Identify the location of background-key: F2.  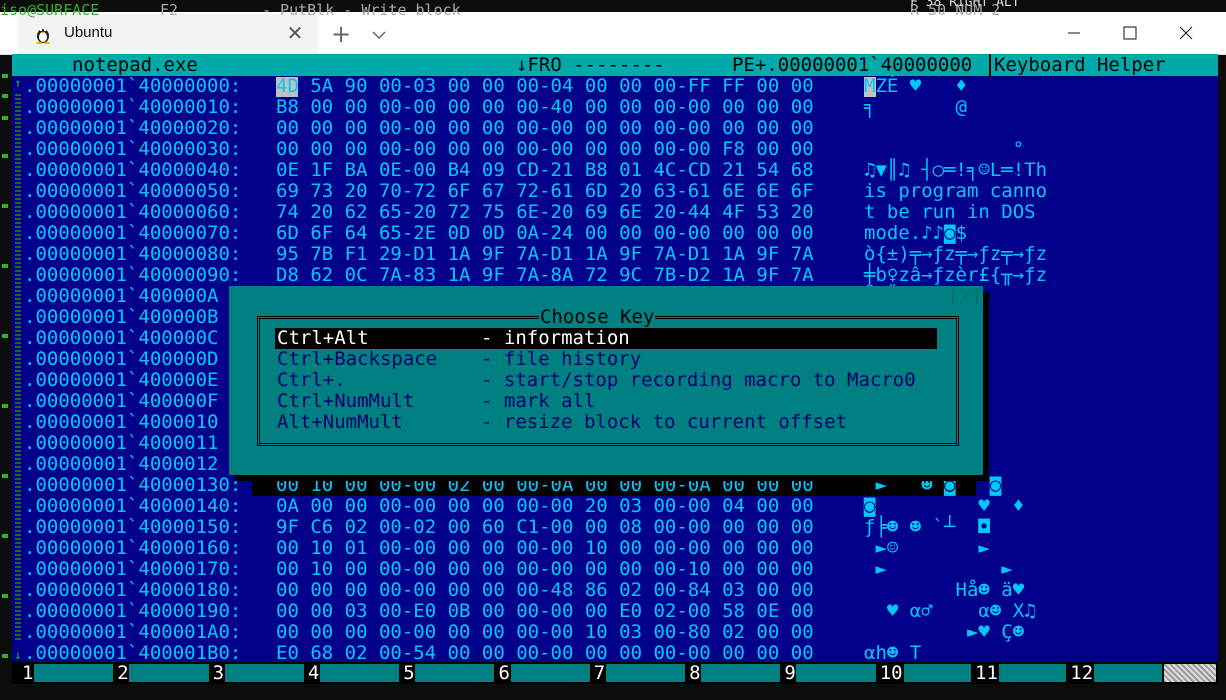
(169, 10).